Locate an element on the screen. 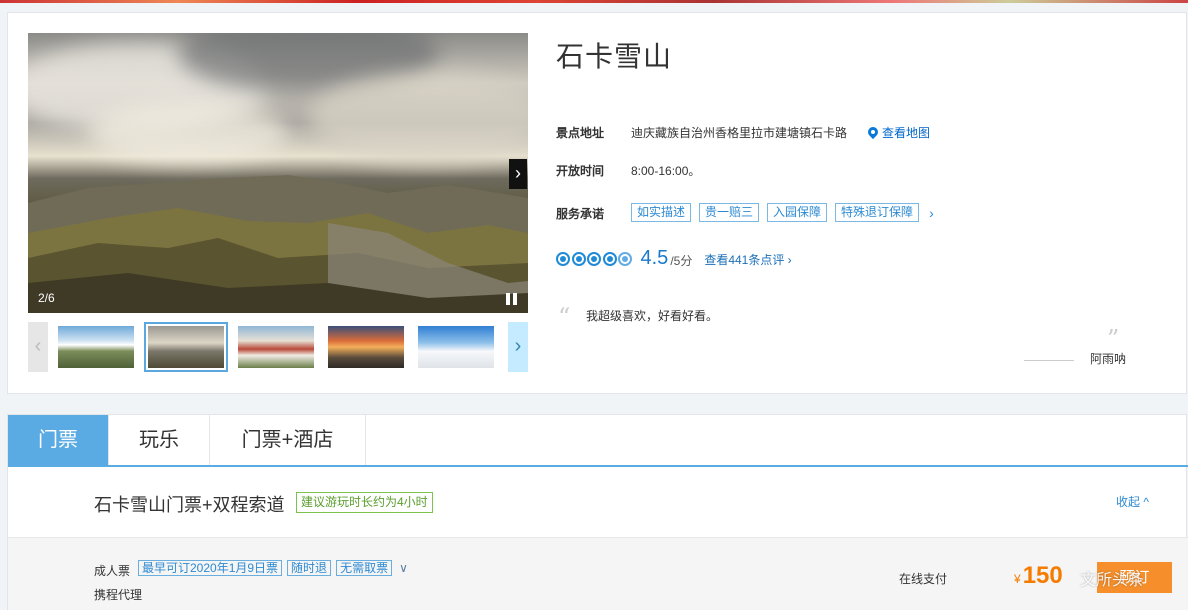  service-tag: 入园保障 is located at coordinates (797, 212).